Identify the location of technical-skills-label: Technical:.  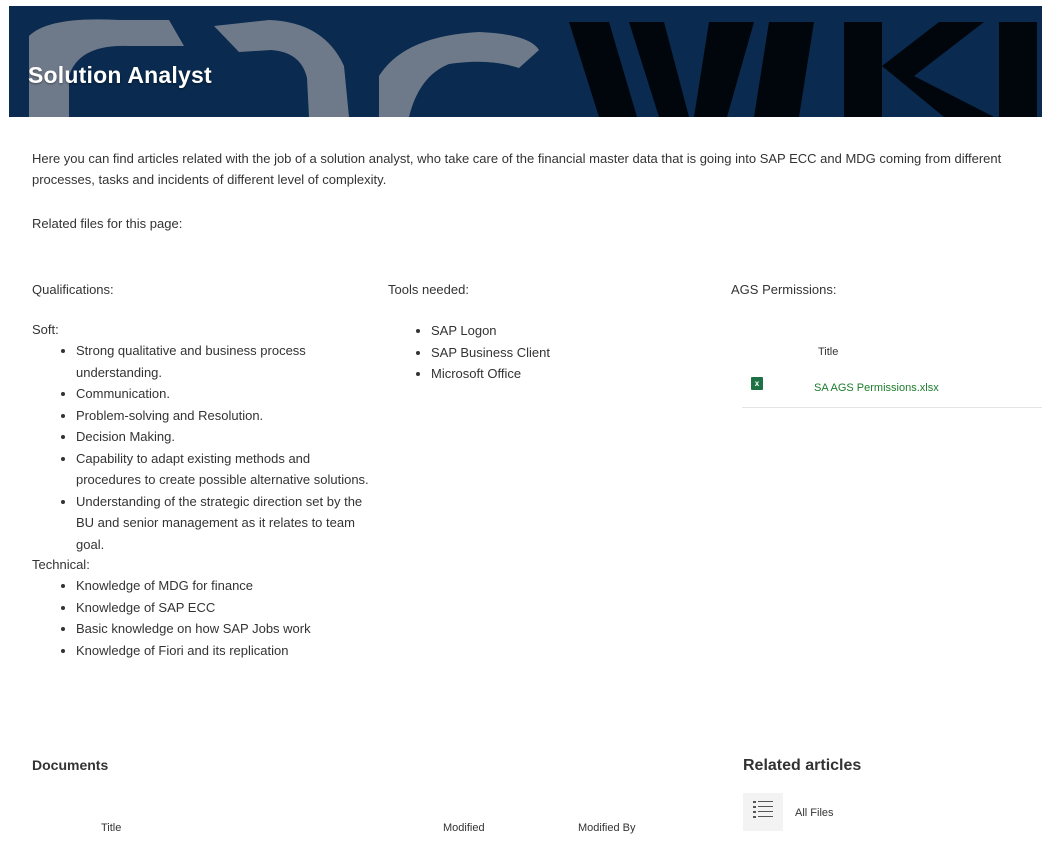
(61, 564).